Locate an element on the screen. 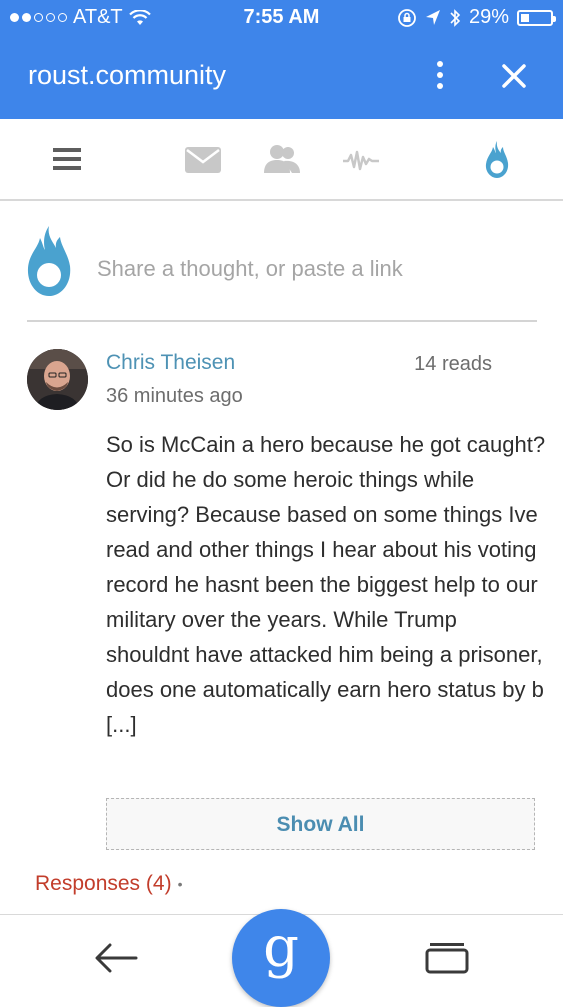  activity-icon is located at coordinates (361, 160).